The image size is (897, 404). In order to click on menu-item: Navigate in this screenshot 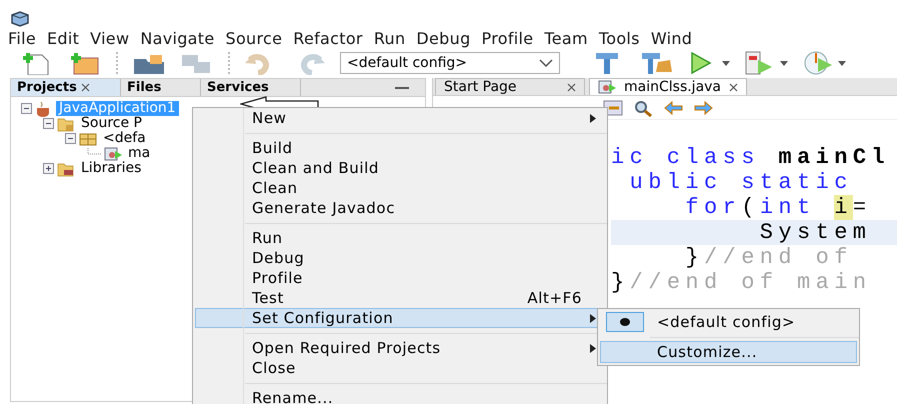, I will do `click(177, 39)`.